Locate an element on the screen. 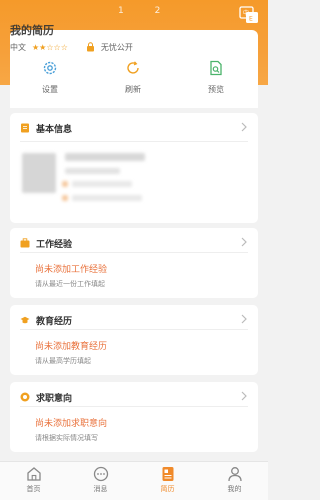  preview-icon is located at coordinates (216, 68).